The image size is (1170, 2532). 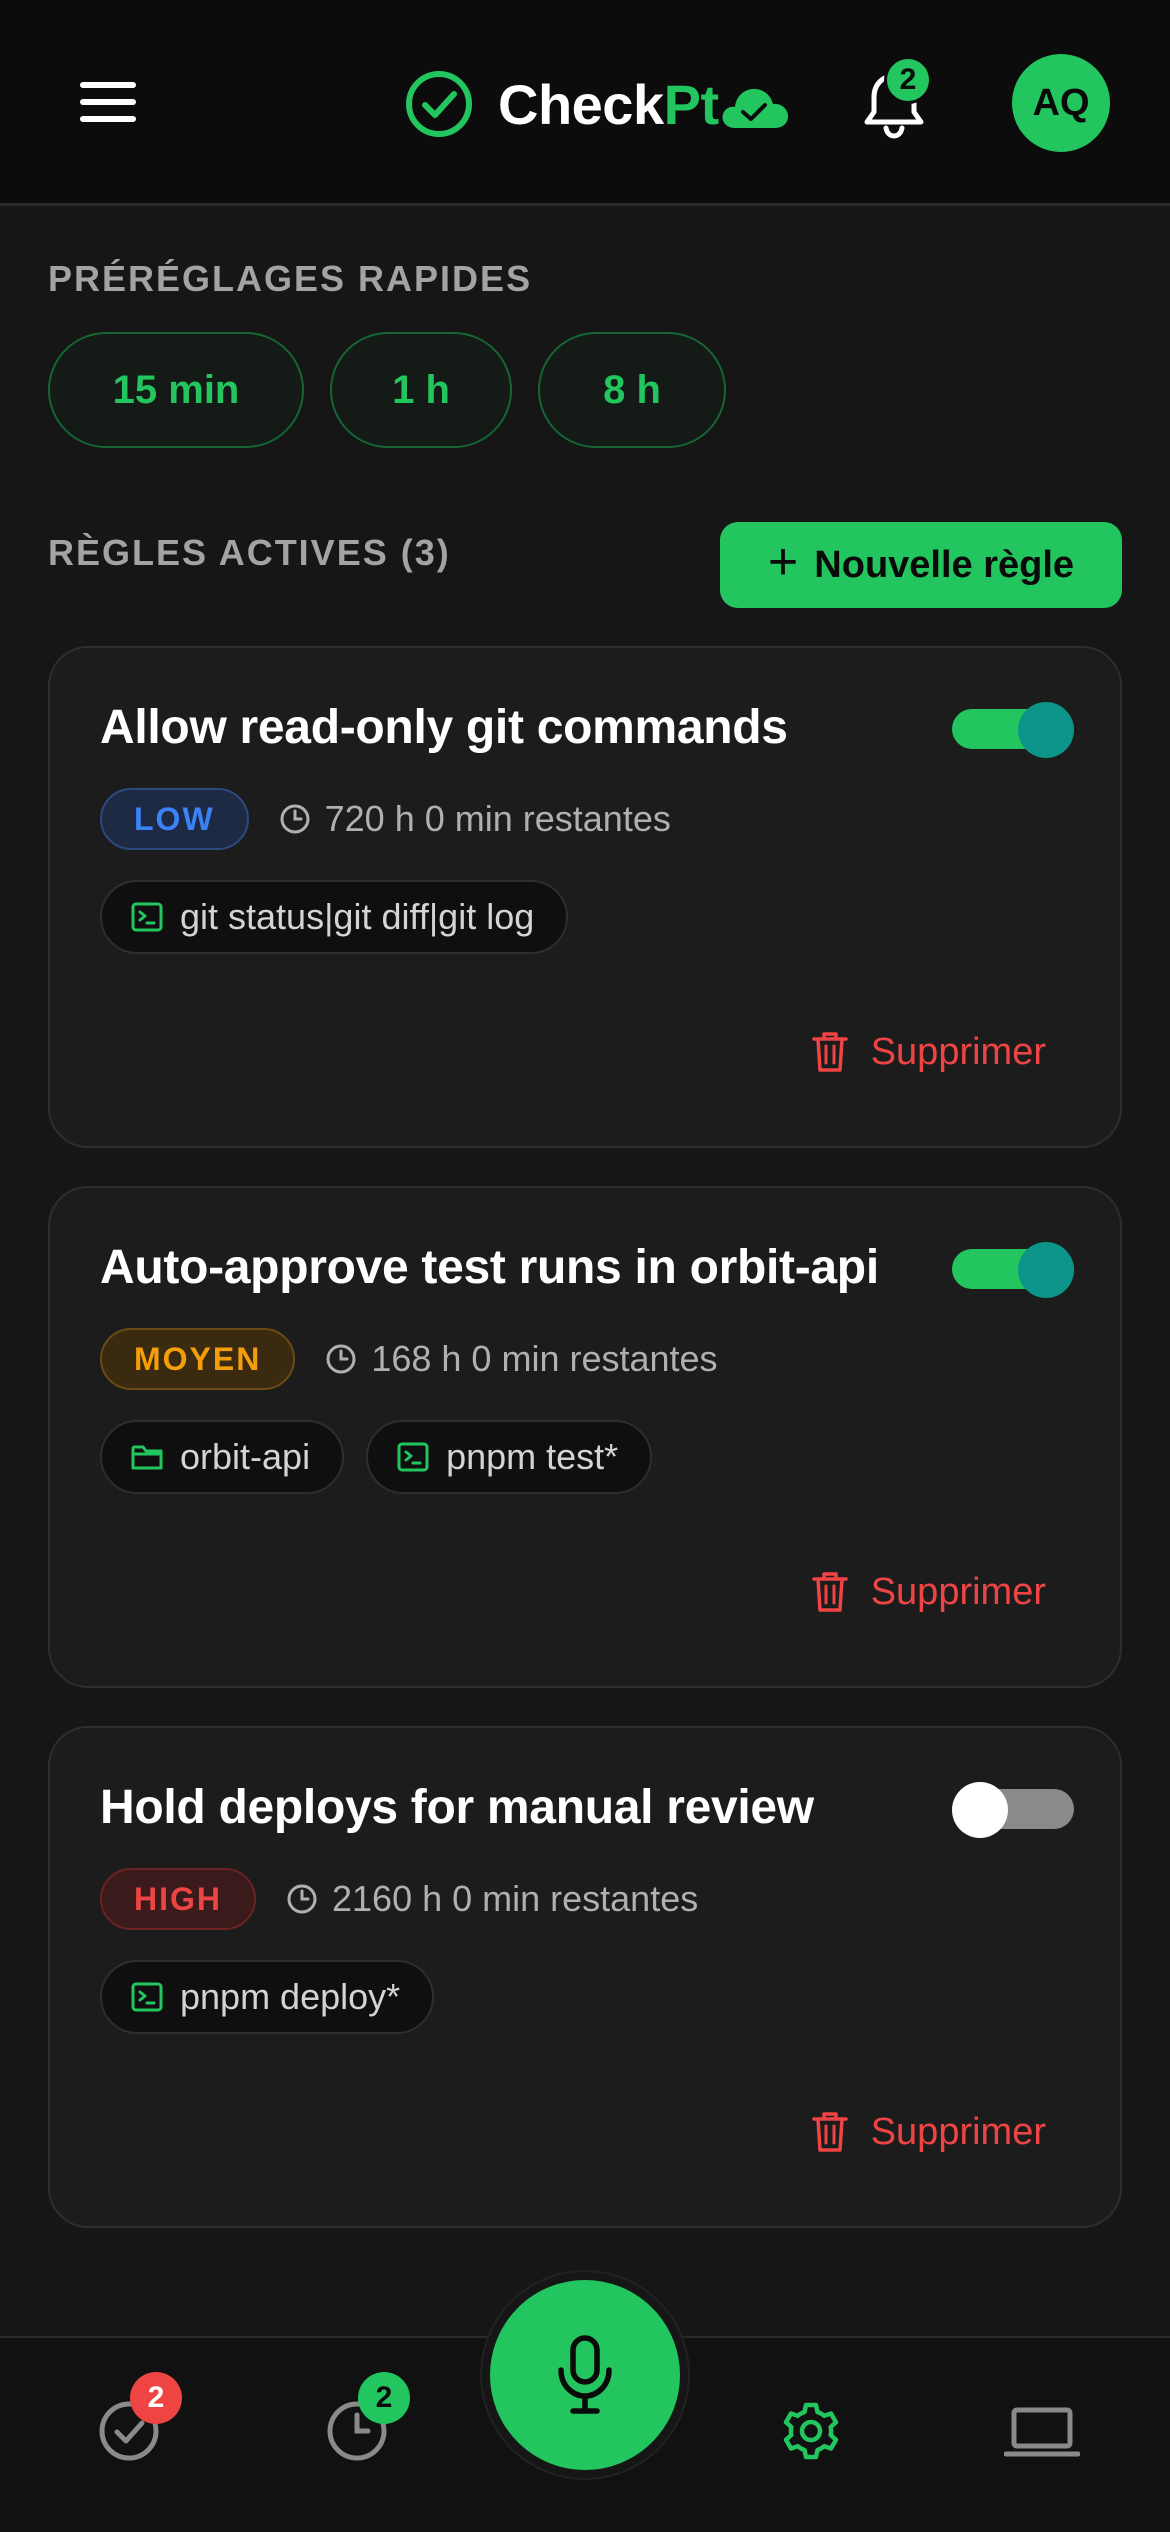 I want to click on rule-meta: MOYEN 168 h 0 min restantes, so click(x=409, y=1359).